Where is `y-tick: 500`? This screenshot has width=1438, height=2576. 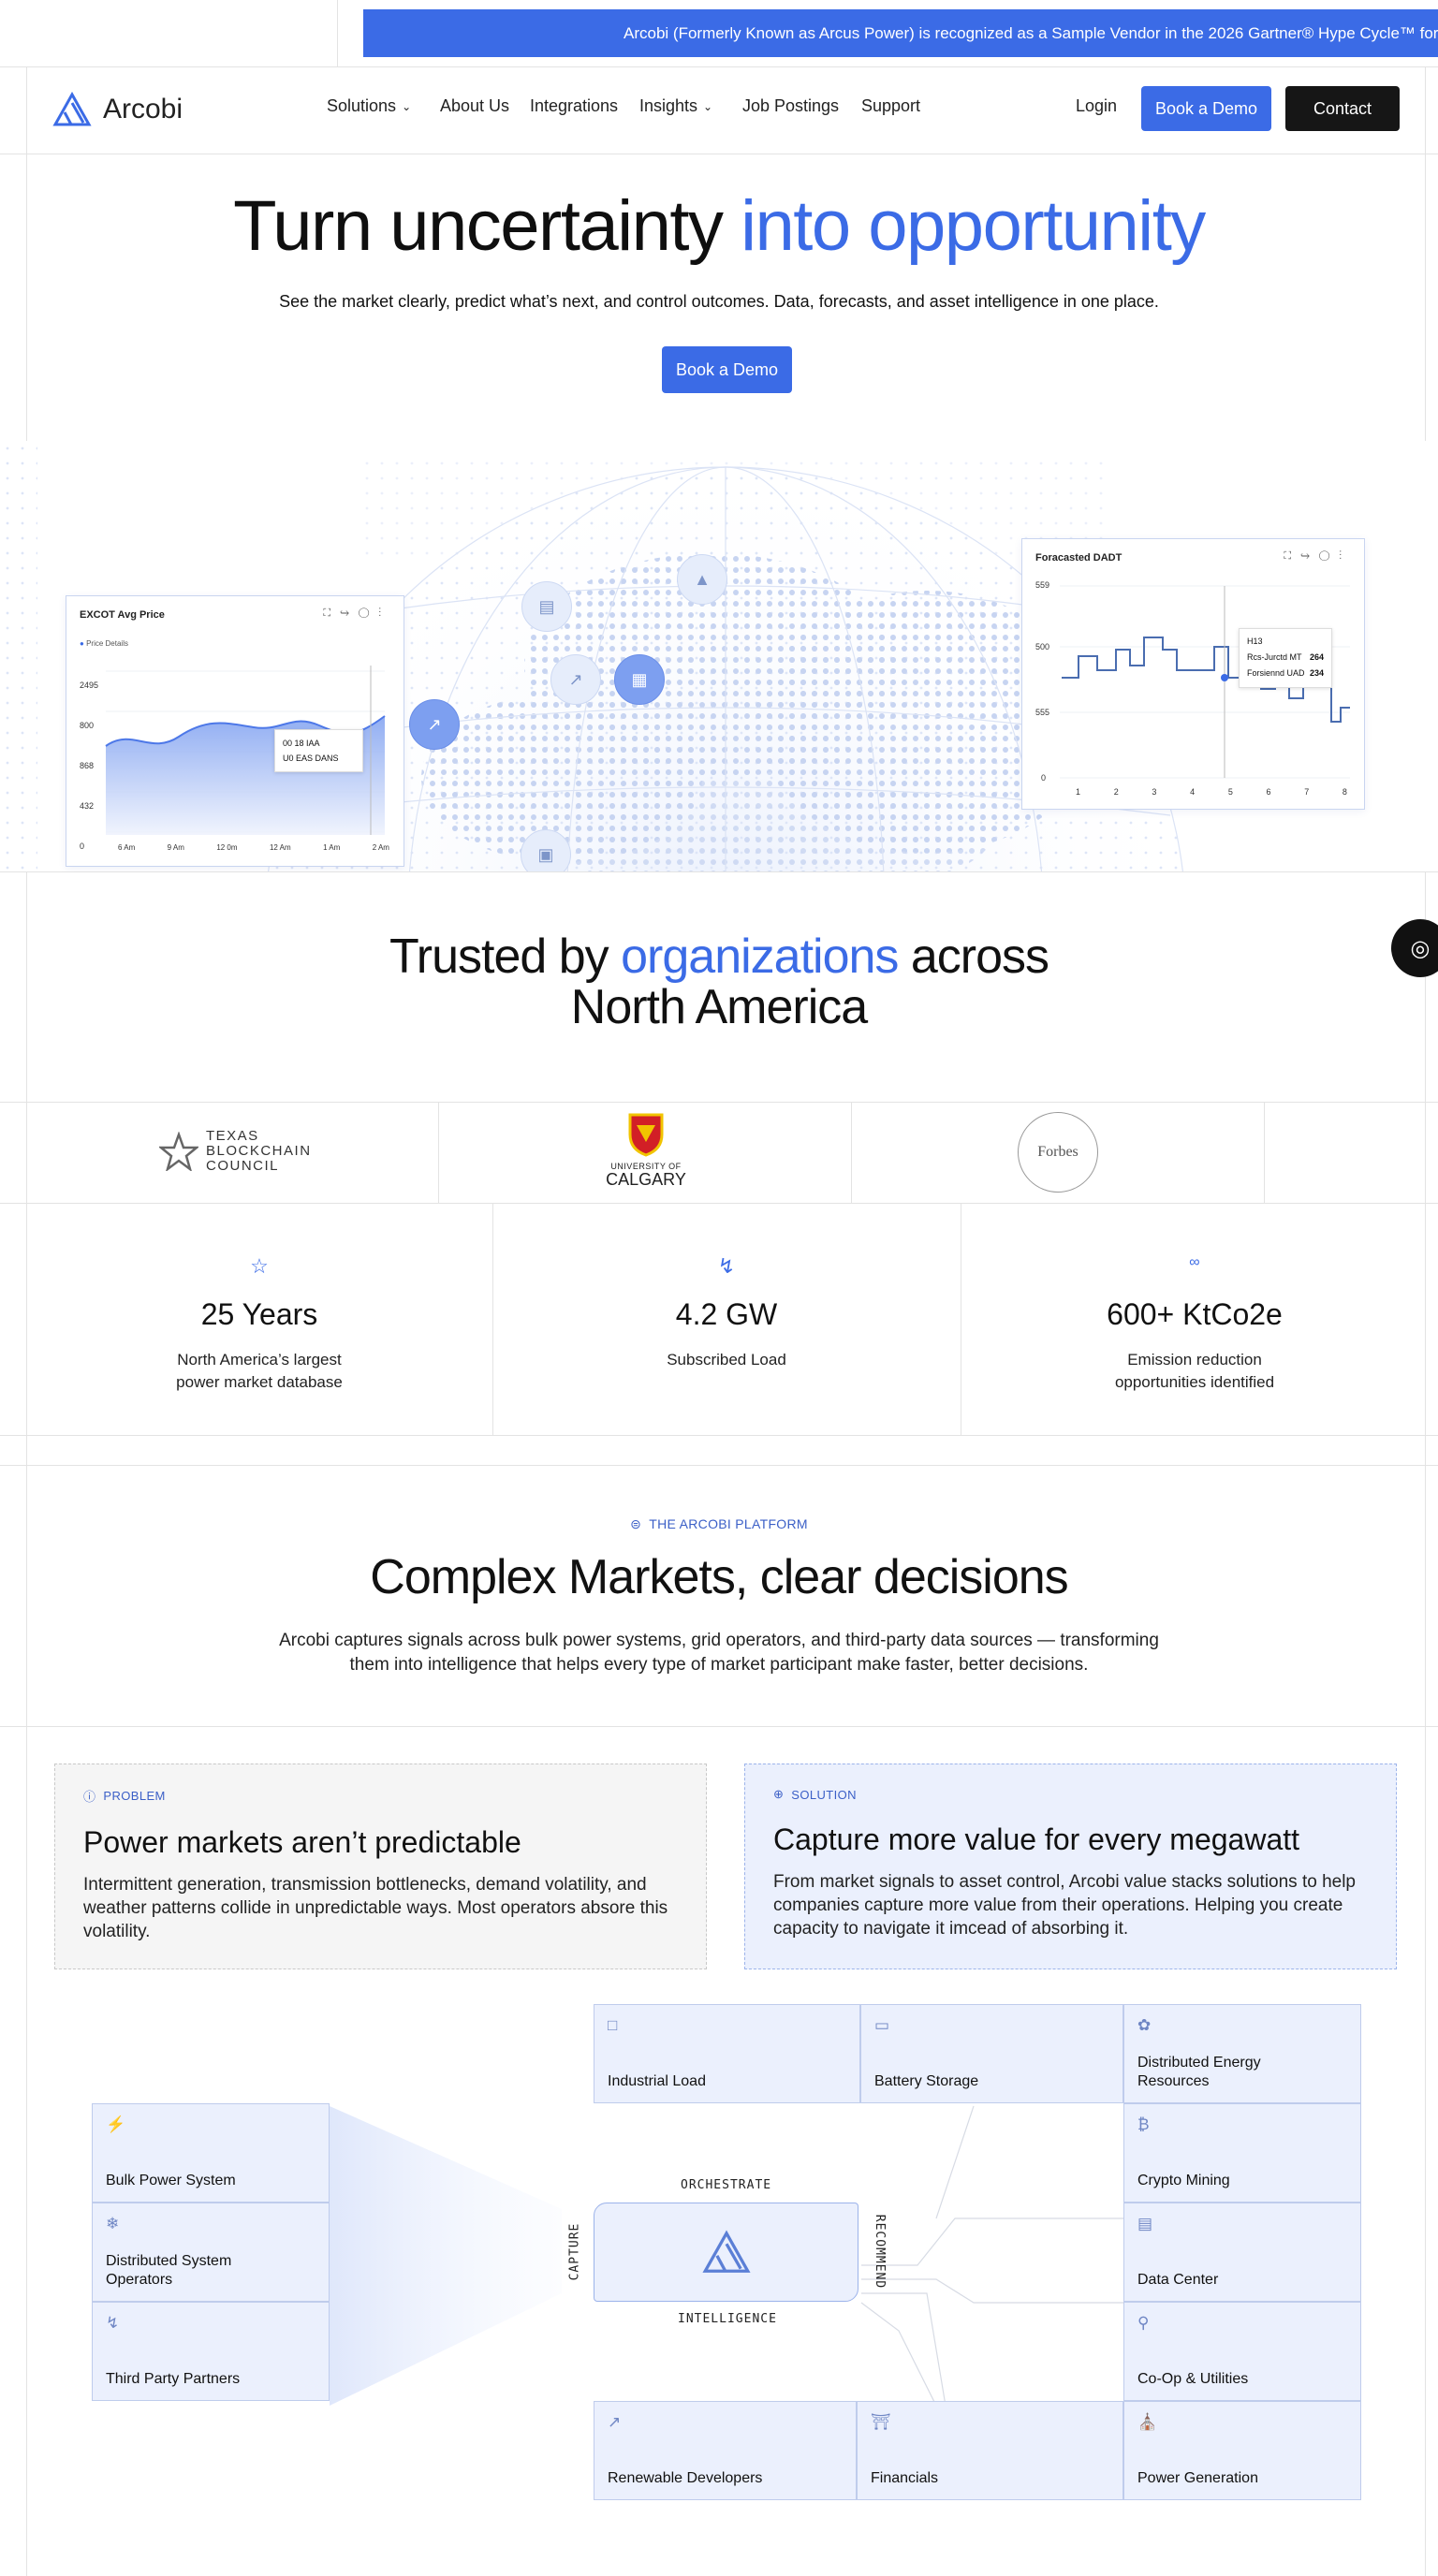 y-tick: 500 is located at coordinates (1042, 646).